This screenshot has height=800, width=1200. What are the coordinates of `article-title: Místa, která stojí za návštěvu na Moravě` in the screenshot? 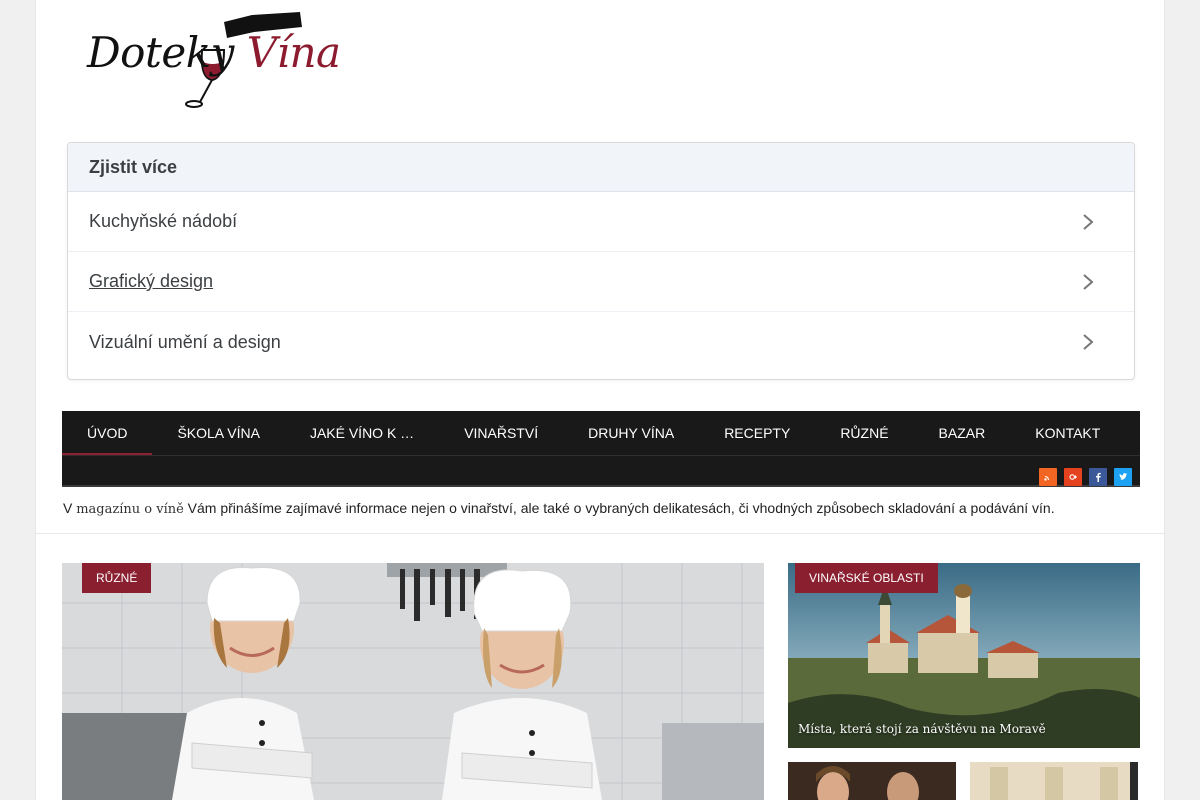 It's located at (922, 729).